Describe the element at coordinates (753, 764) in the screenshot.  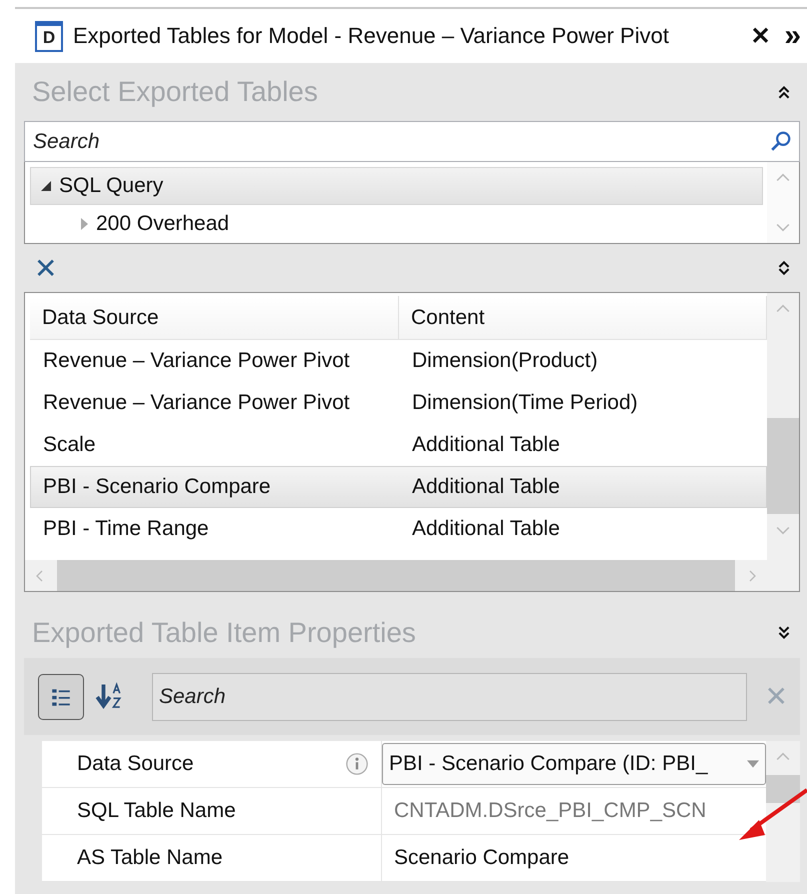
I see `caret-icon` at that location.